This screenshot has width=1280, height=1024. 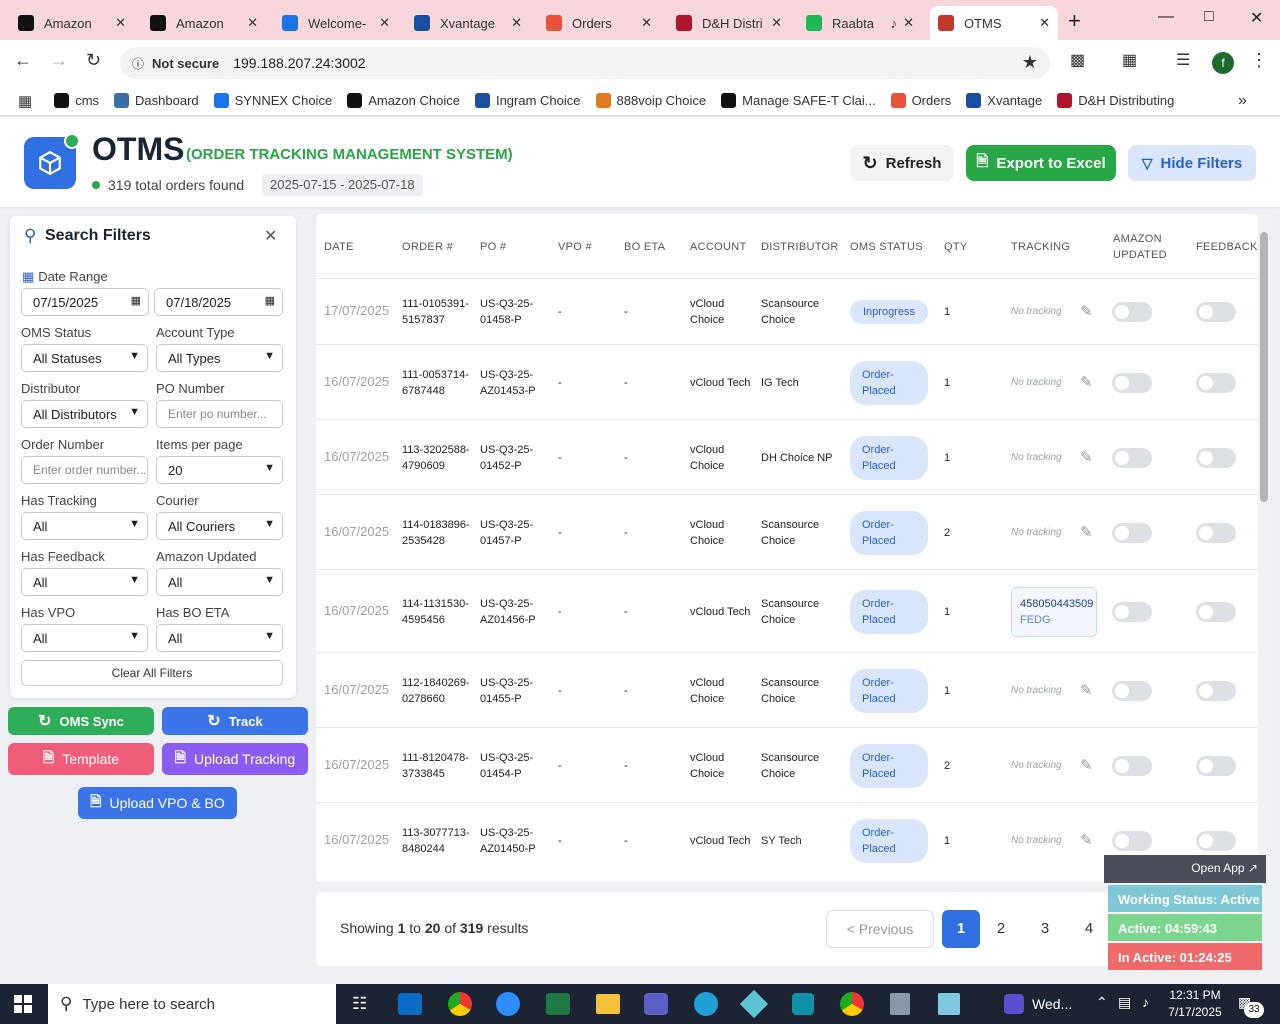 What do you see at coordinates (152, 673) in the screenshot?
I see `clear-filters-button: Clear All Filters` at bounding box center [152, 673].